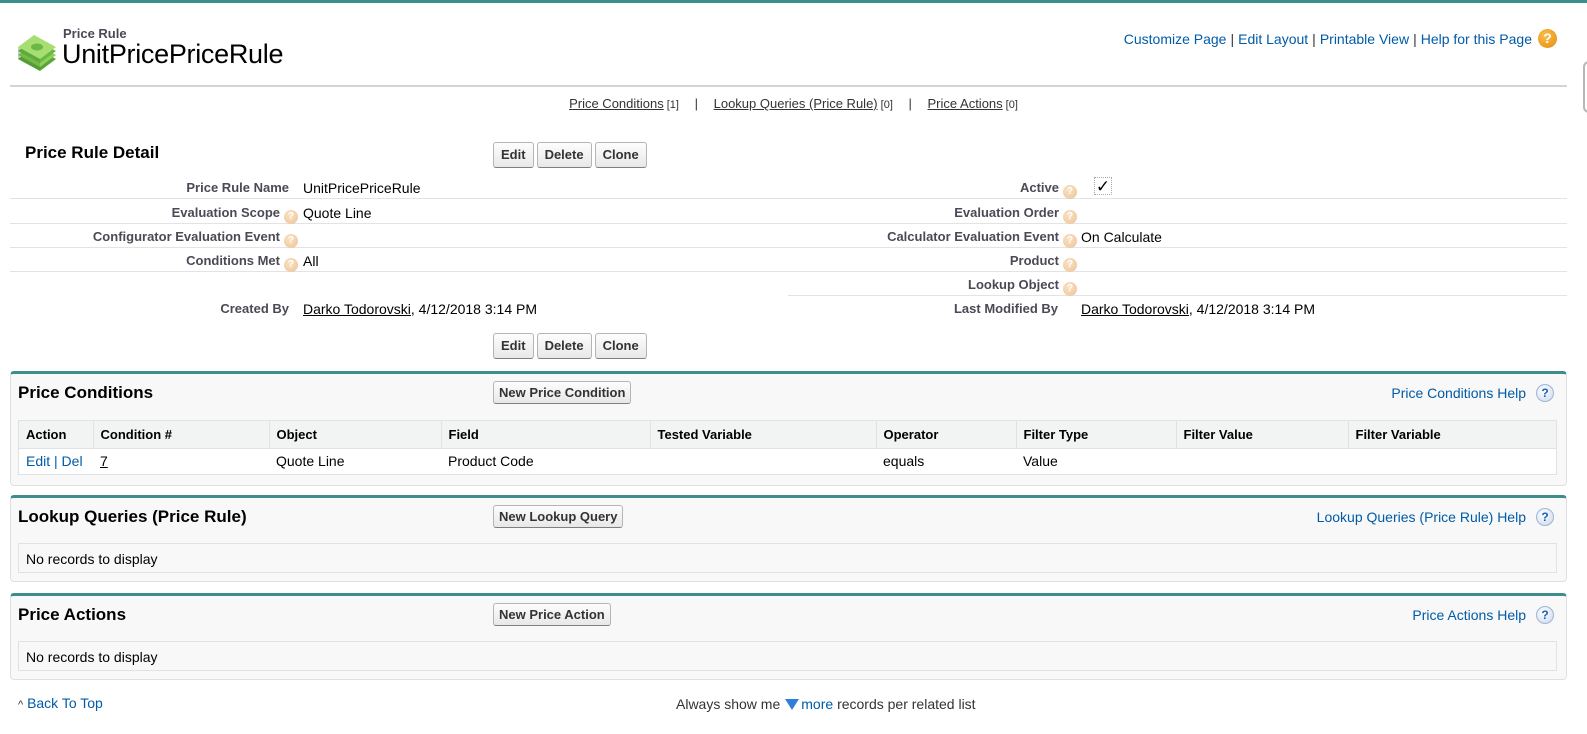 The width and height of the screenshot is (1587, 734). What do you see at coordinates (552, 614) in the screenshot?
I see `new-price-action-button: New Price Action` at bounding box center [552, 614].